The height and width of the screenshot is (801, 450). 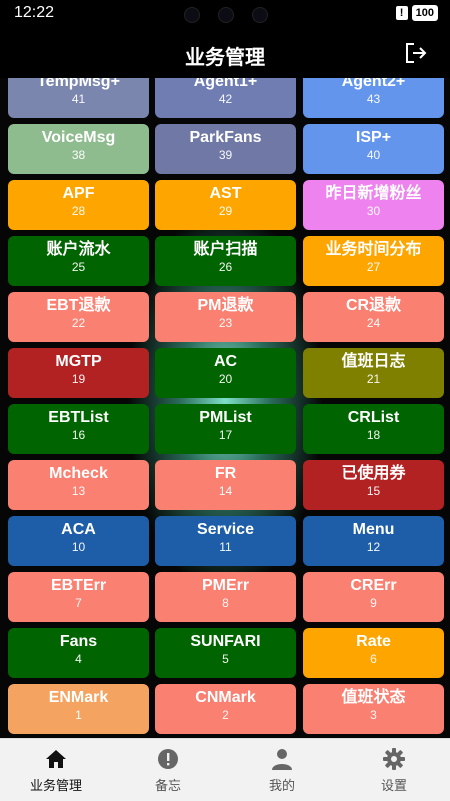 What do you see at coordinates (373, 373) in the screenshot?
I see `business-tile: 值班日志 21` at bounding box center [373, 373].